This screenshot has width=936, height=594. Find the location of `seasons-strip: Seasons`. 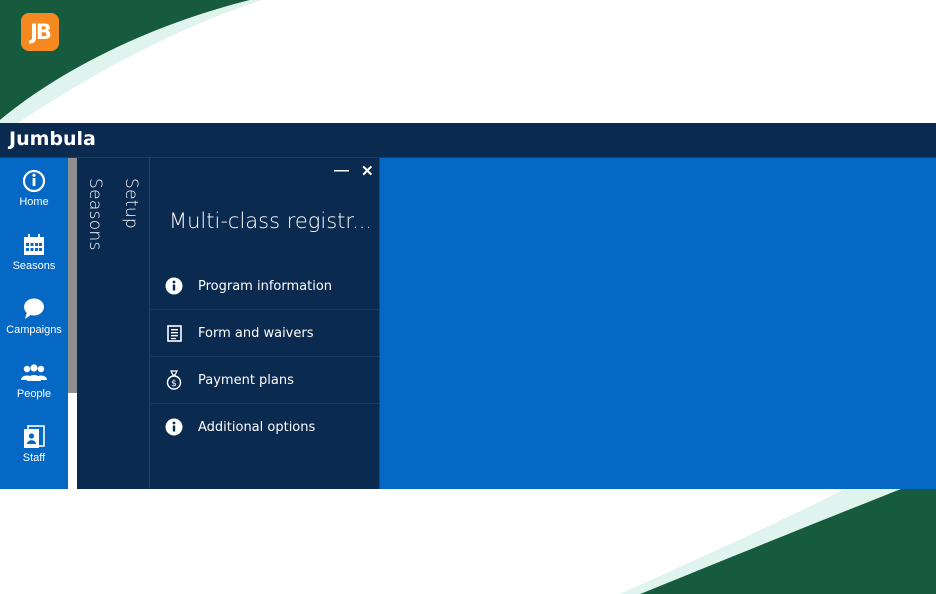

seasons-strip: Seasons is located at coordinates (95, 323).